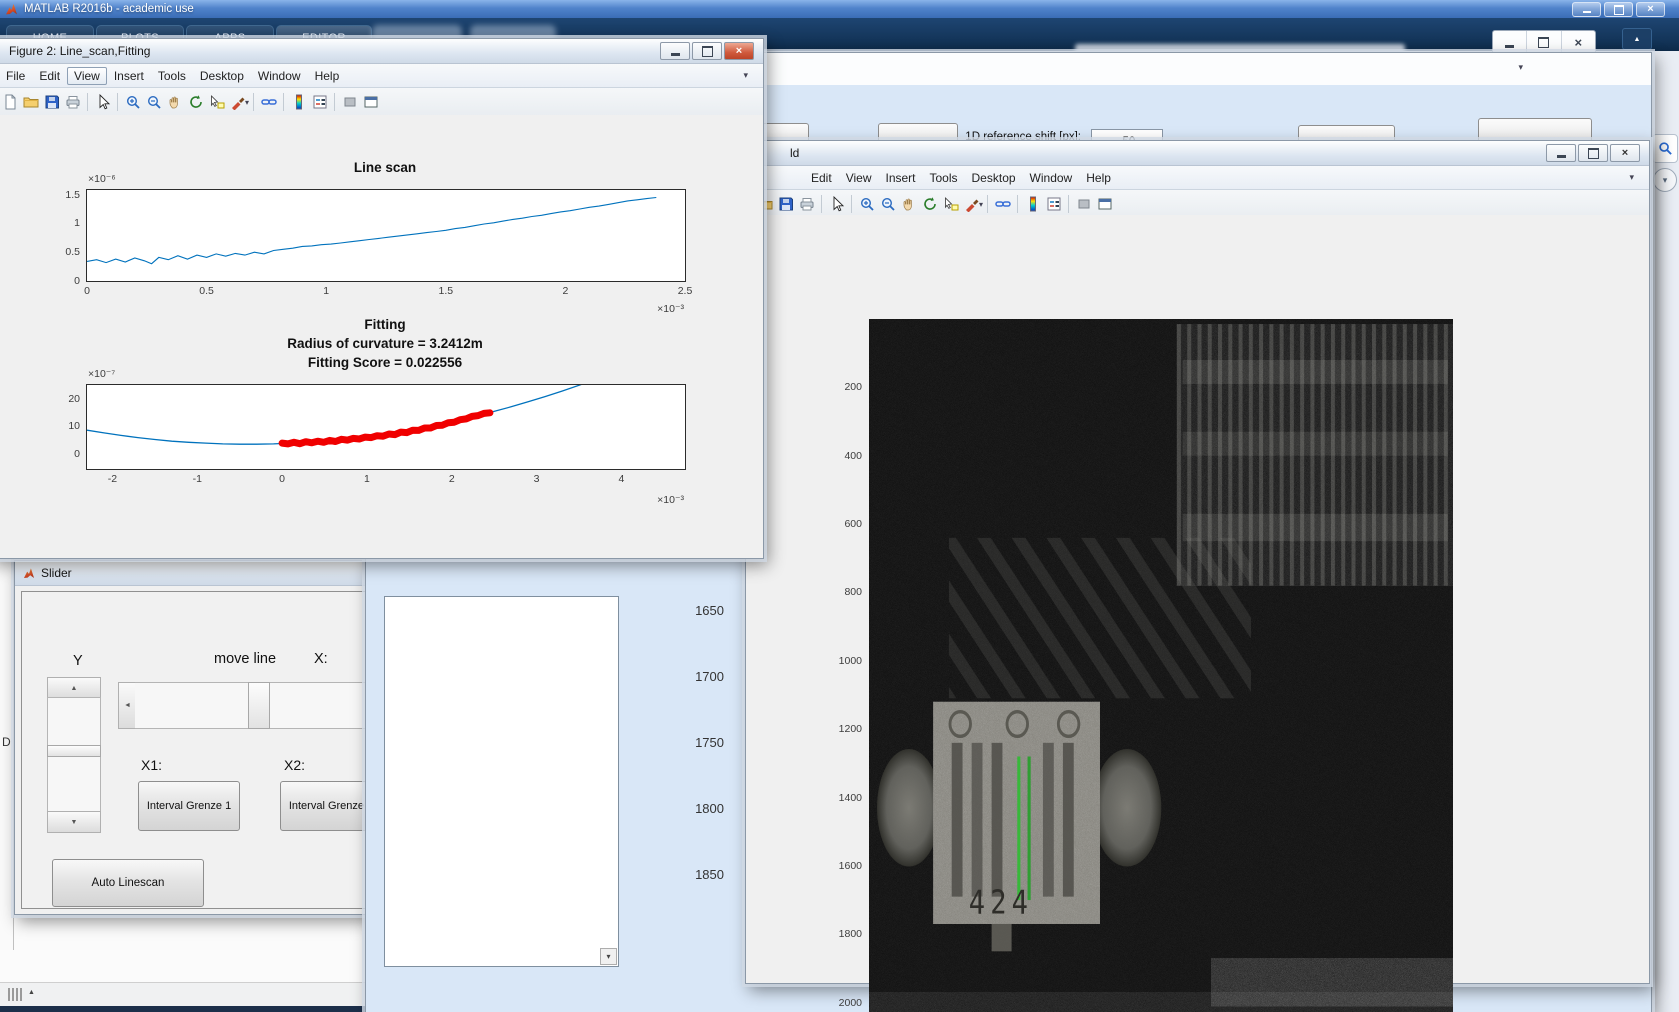  What do you see at coordinates (15, 994) in the screenshot?
I see `grip-handle-icon` at bounding box center [15, 994].